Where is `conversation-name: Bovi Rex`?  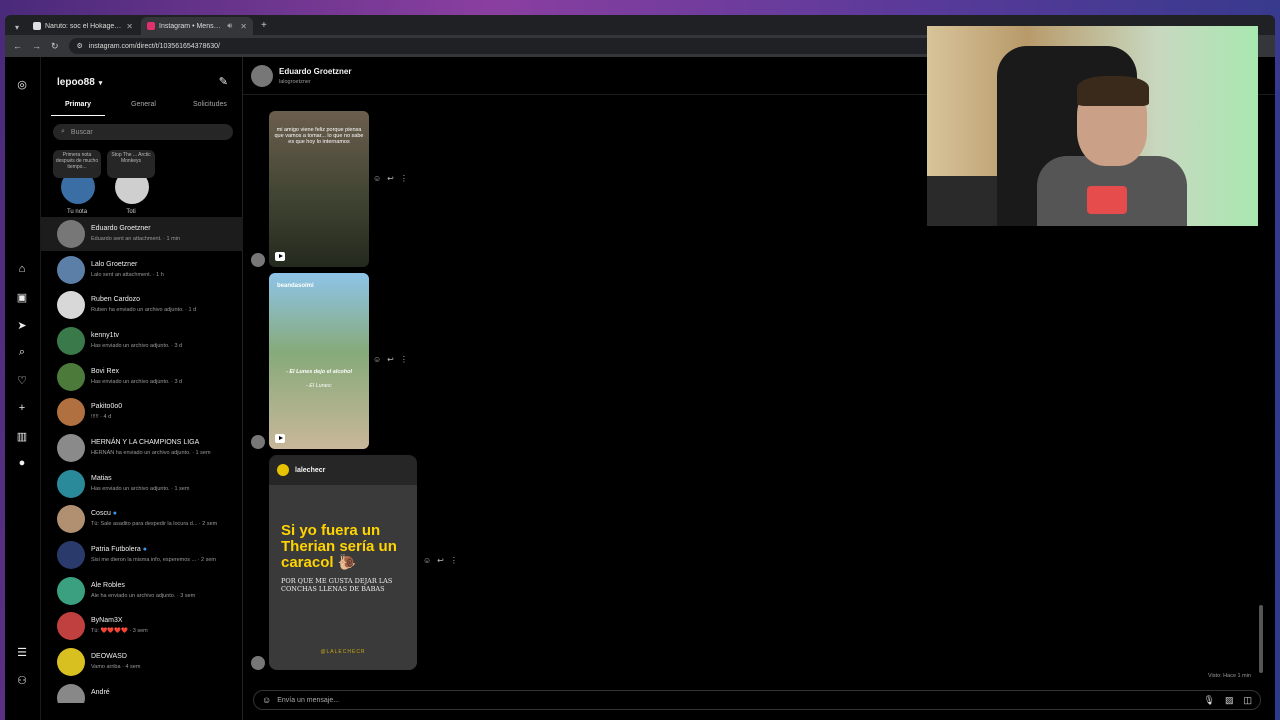 conversation-name: Bovi Rex is located at coordinates (105, 371).